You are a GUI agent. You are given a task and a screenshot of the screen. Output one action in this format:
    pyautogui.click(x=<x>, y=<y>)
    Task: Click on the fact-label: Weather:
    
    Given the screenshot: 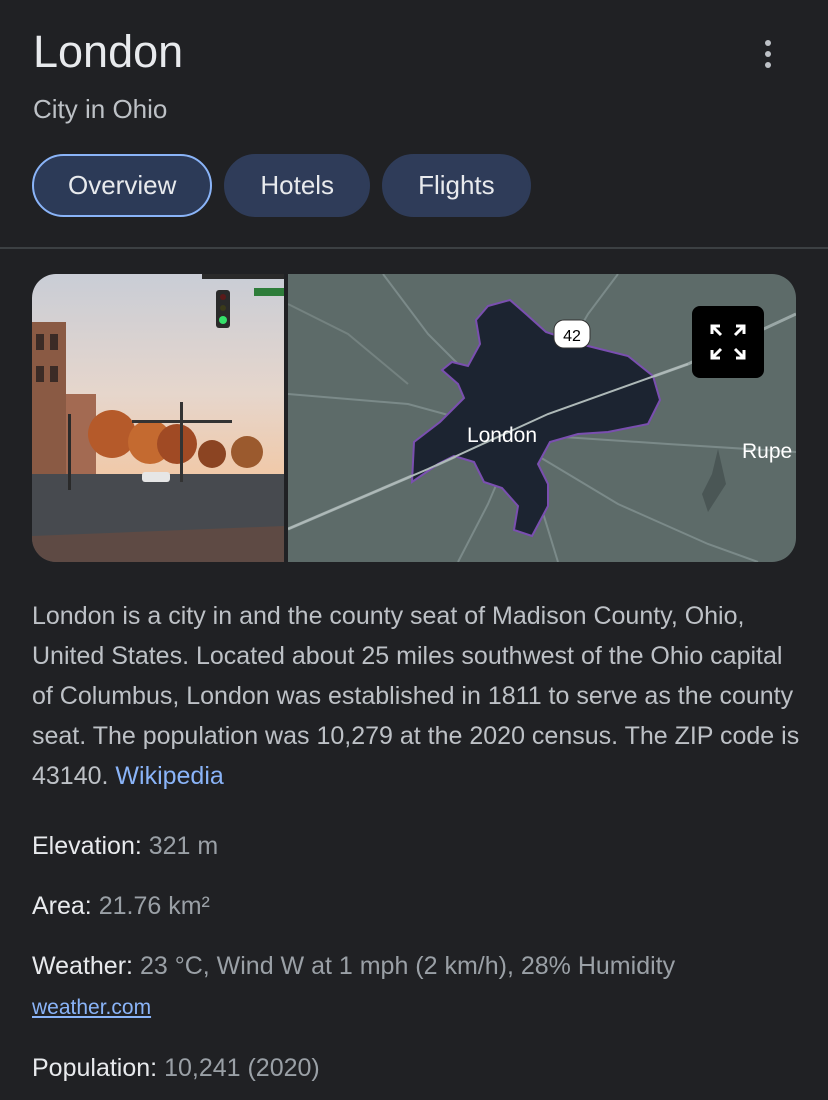 What is the action you would take?
    pyautogui.click(x=82, y=966)
    